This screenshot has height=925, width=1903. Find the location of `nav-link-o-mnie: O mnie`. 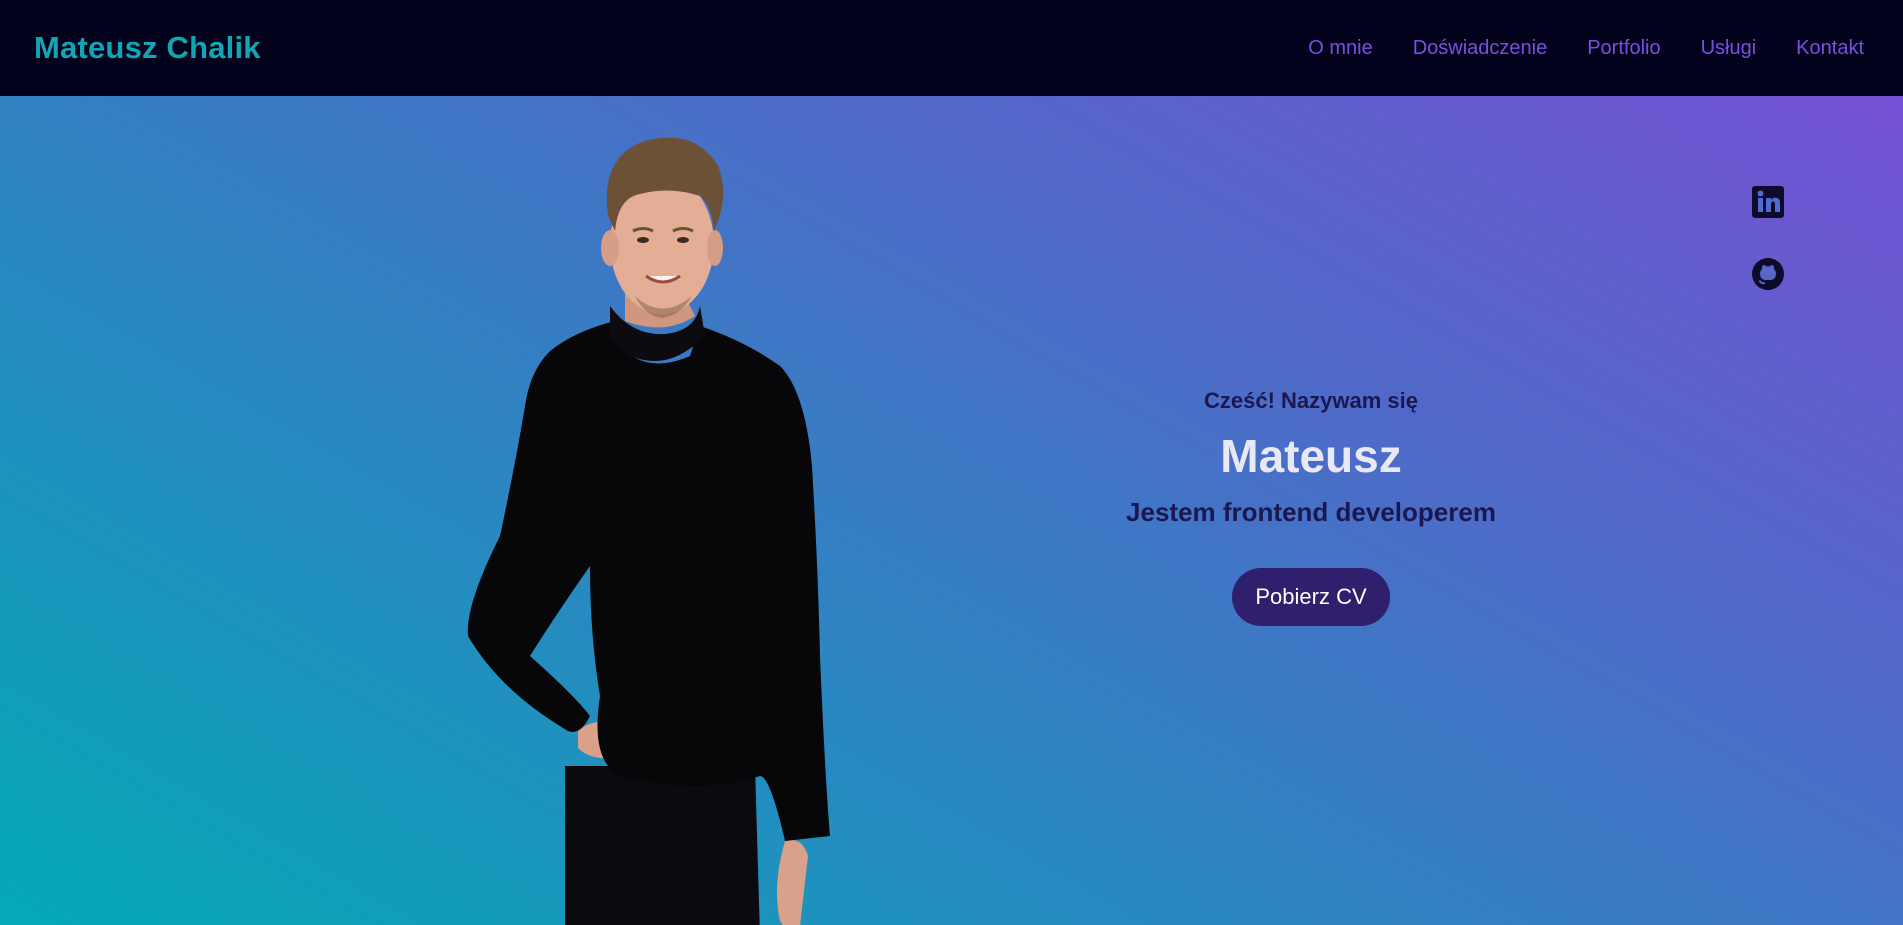

nav-link-o-mnie: O mnie is located at coordinates (1340, 48).